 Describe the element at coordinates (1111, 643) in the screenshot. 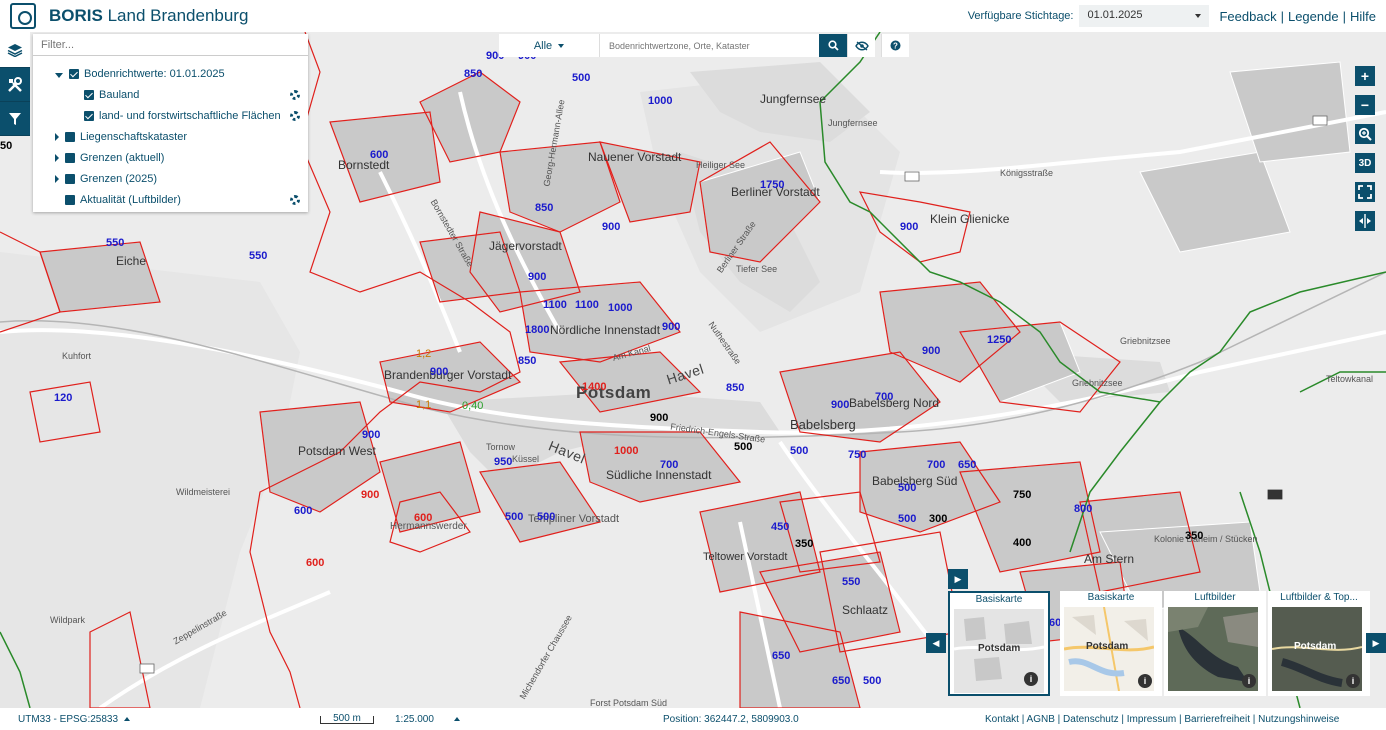

I see `basemap-option: Basiskarte Potsdam i` at that location.